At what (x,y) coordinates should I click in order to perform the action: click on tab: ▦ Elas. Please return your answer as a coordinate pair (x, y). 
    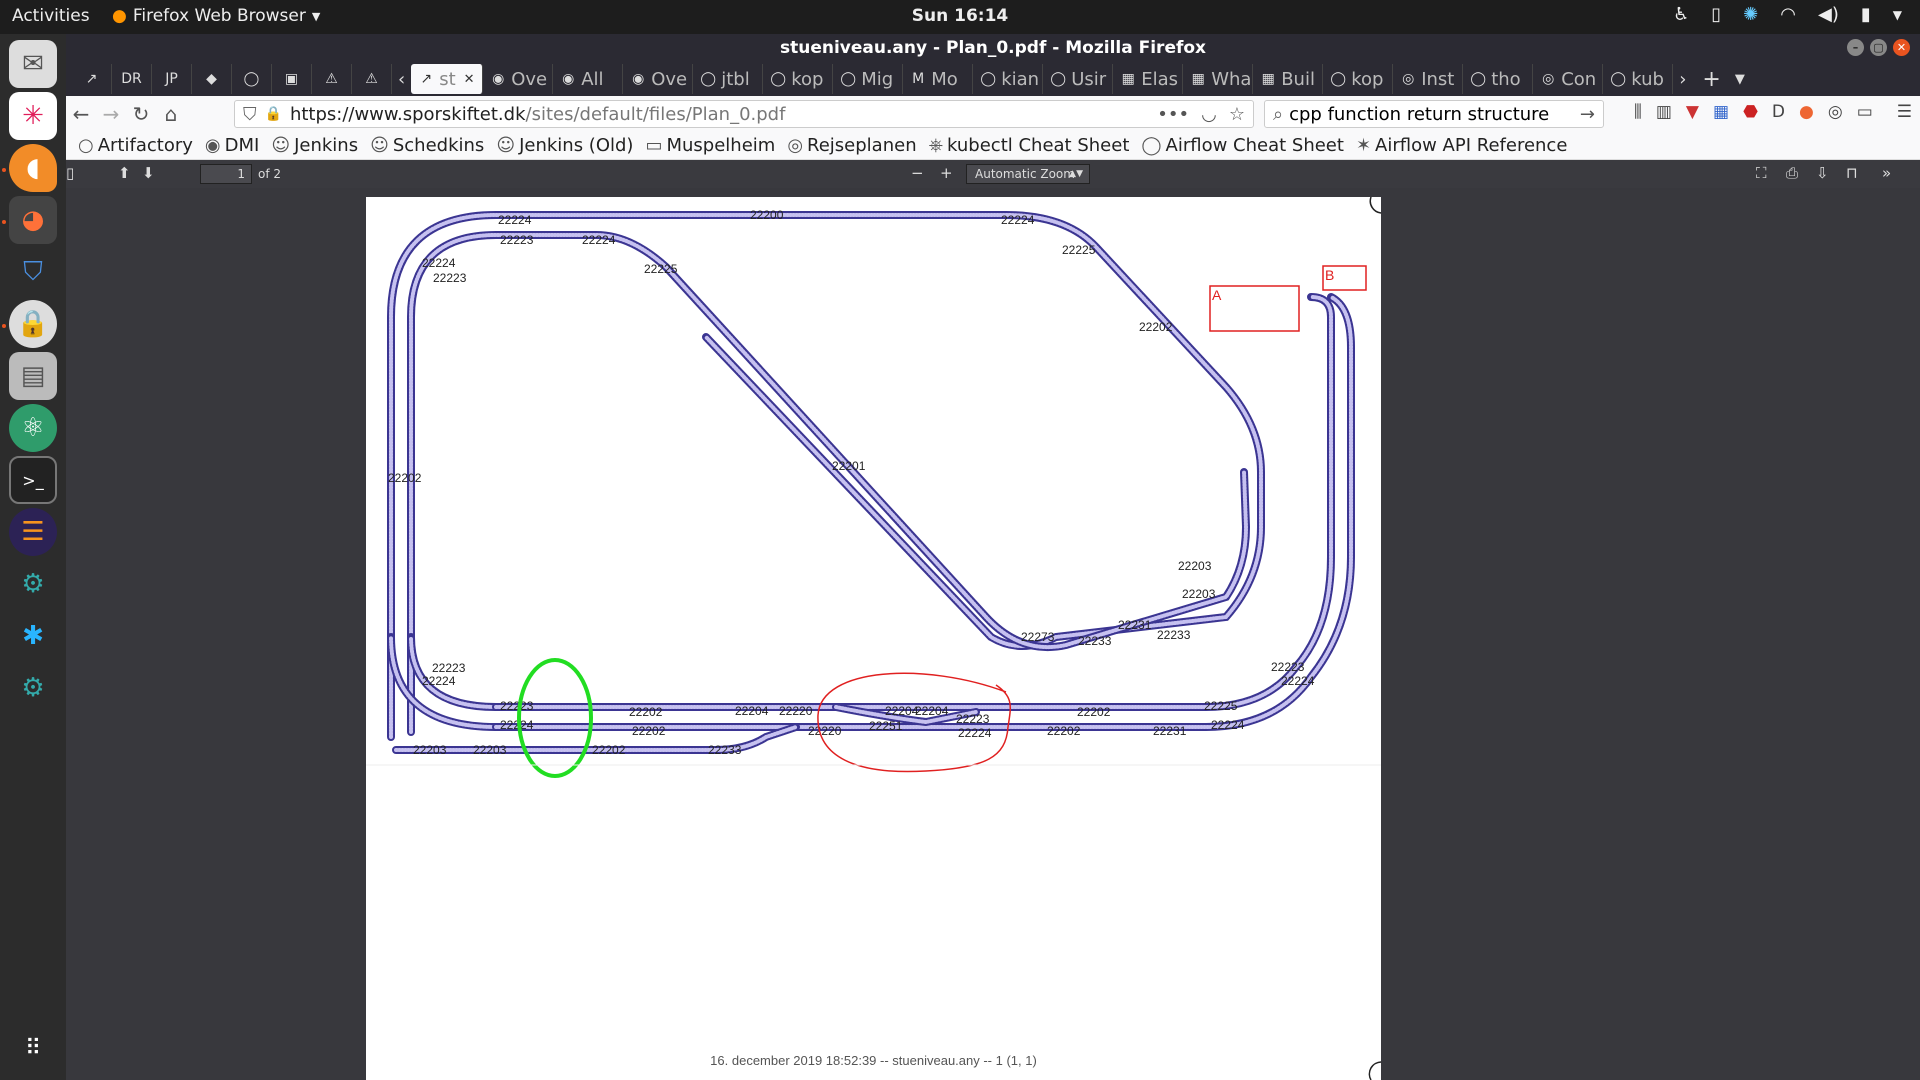
    Looking at the image, I should click on (1148, 79).